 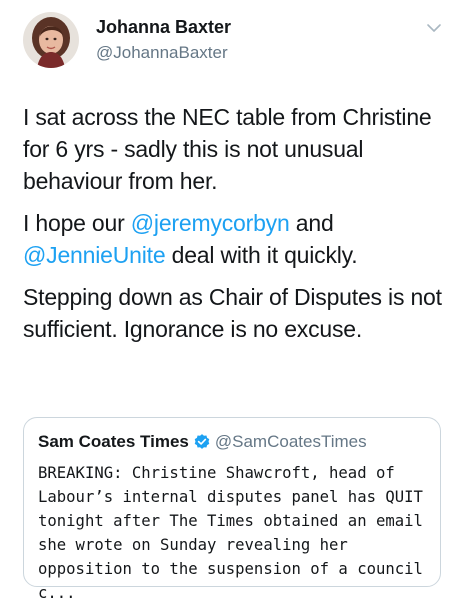 What do you see at coordinates (163, 27) in the screenshot?
I see `author-name: Johanna Baxter` at bounding box center [163, 27].